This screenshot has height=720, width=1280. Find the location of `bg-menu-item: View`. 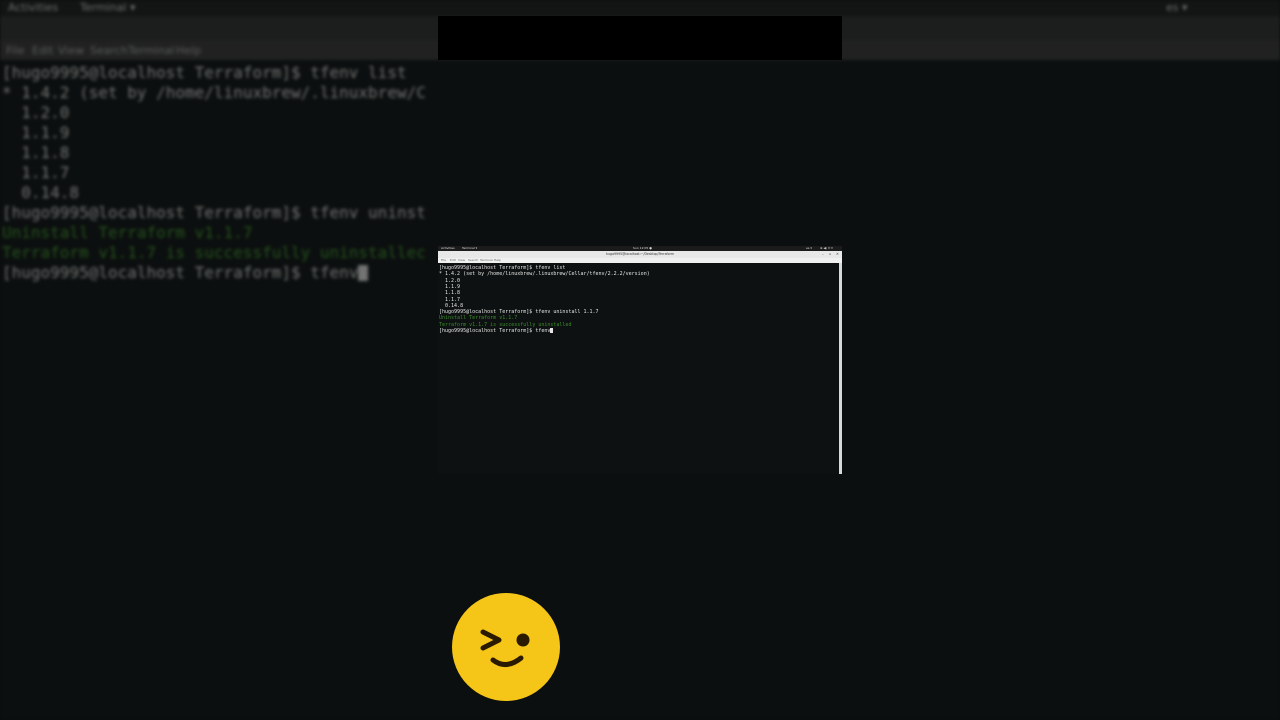

bg-menu-item: View is located at coordinates (71, 50).